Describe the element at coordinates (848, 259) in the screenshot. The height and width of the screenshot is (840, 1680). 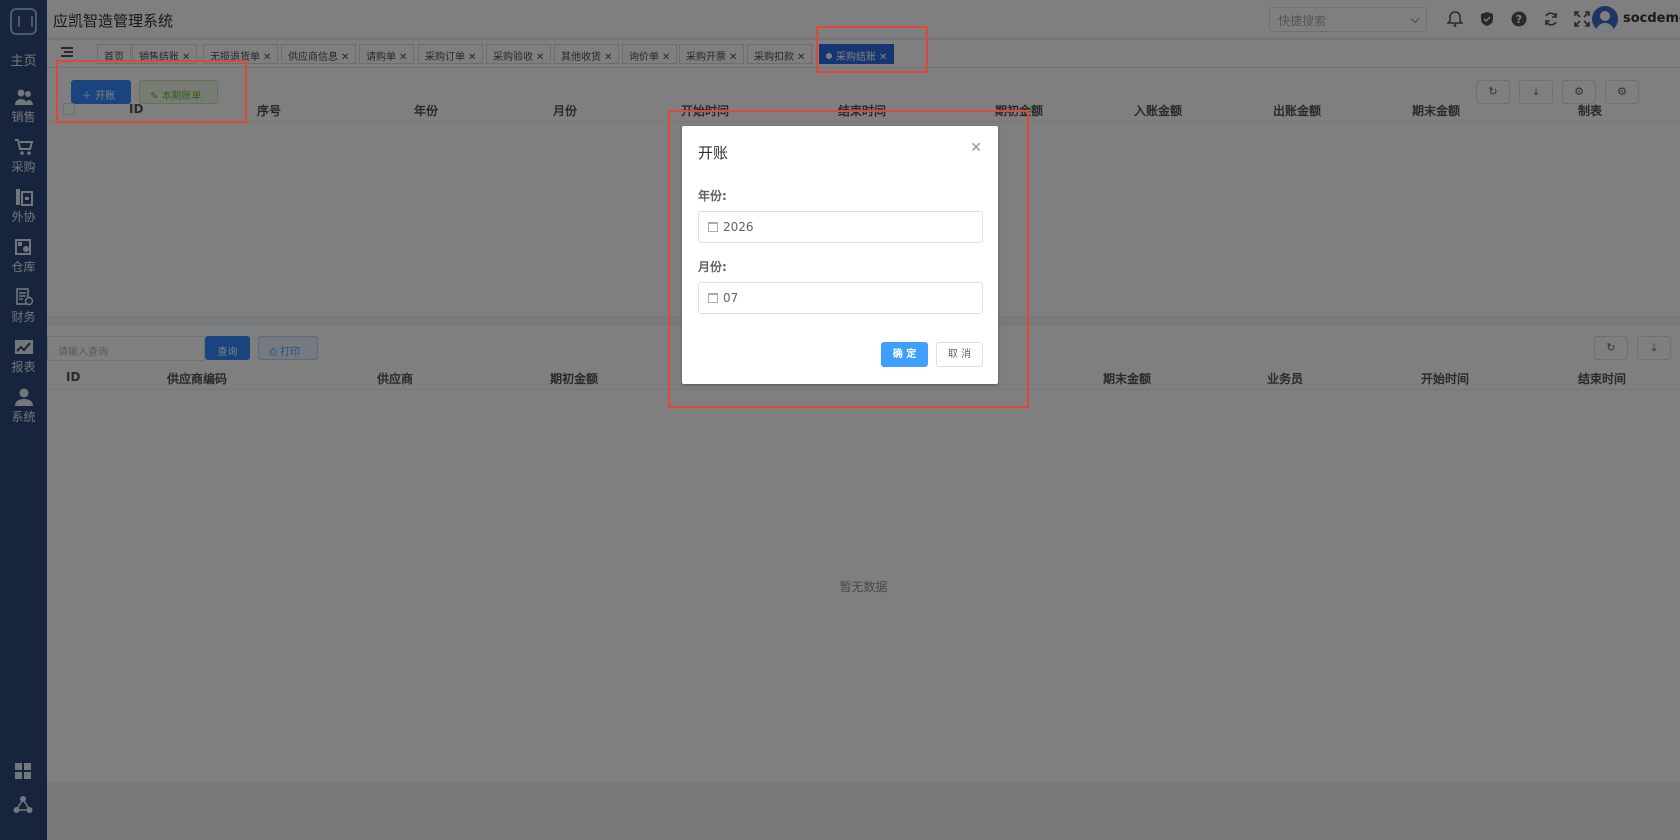
I see `highlight-box-dialog` at that location.